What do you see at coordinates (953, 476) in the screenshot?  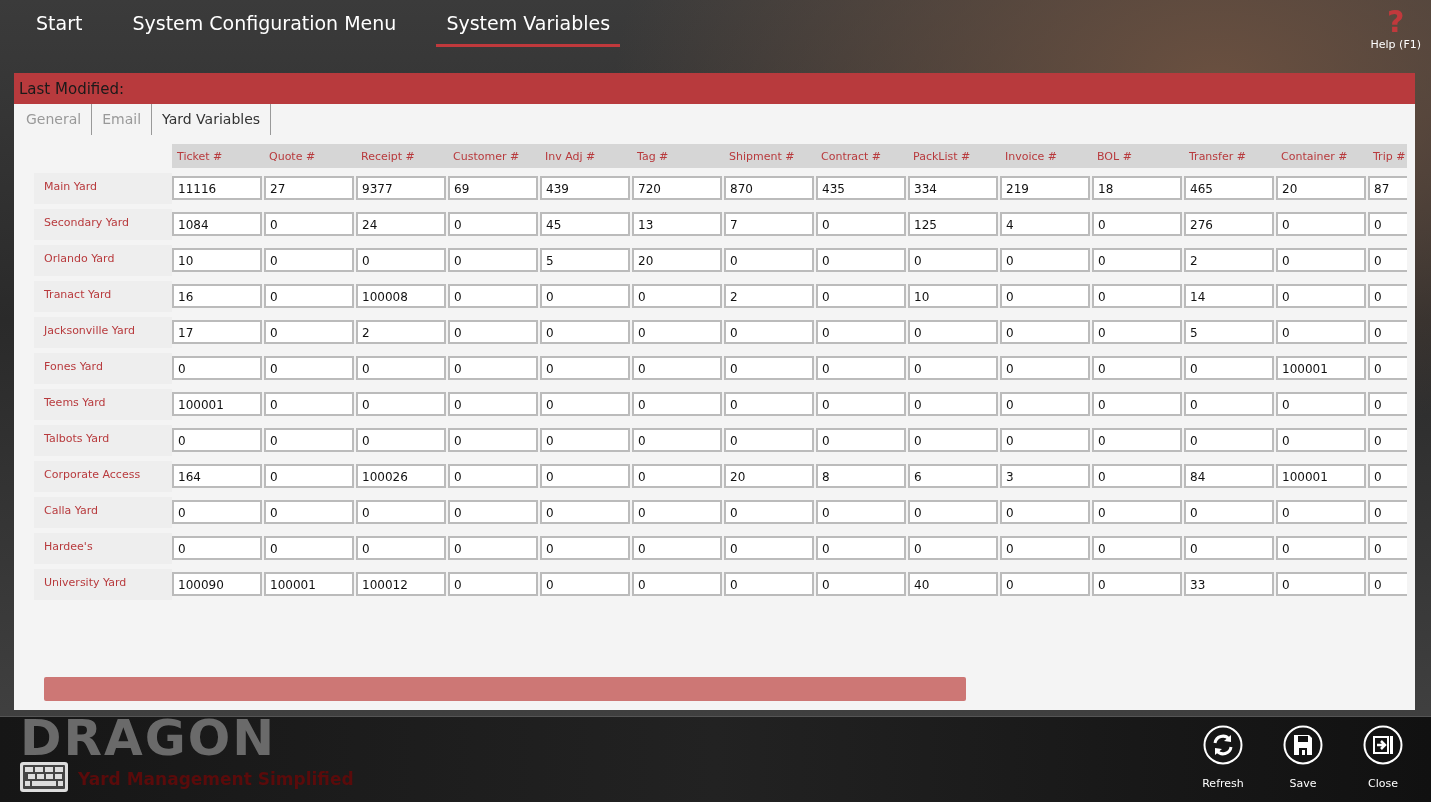 I see `number-field: 6` at bounding box center [953, 476].